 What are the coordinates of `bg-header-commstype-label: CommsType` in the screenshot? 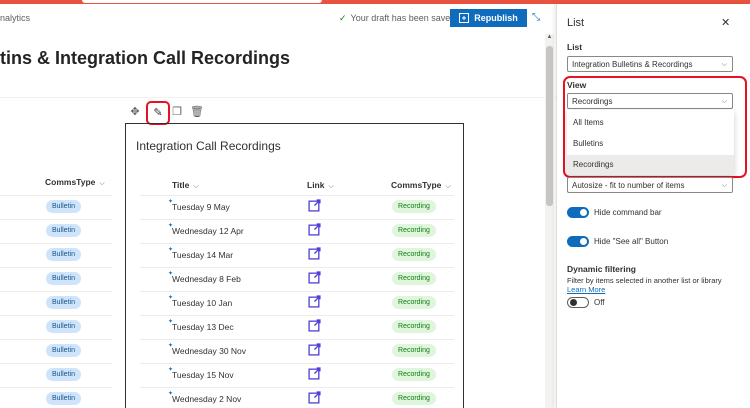 It's located at (70, 182).